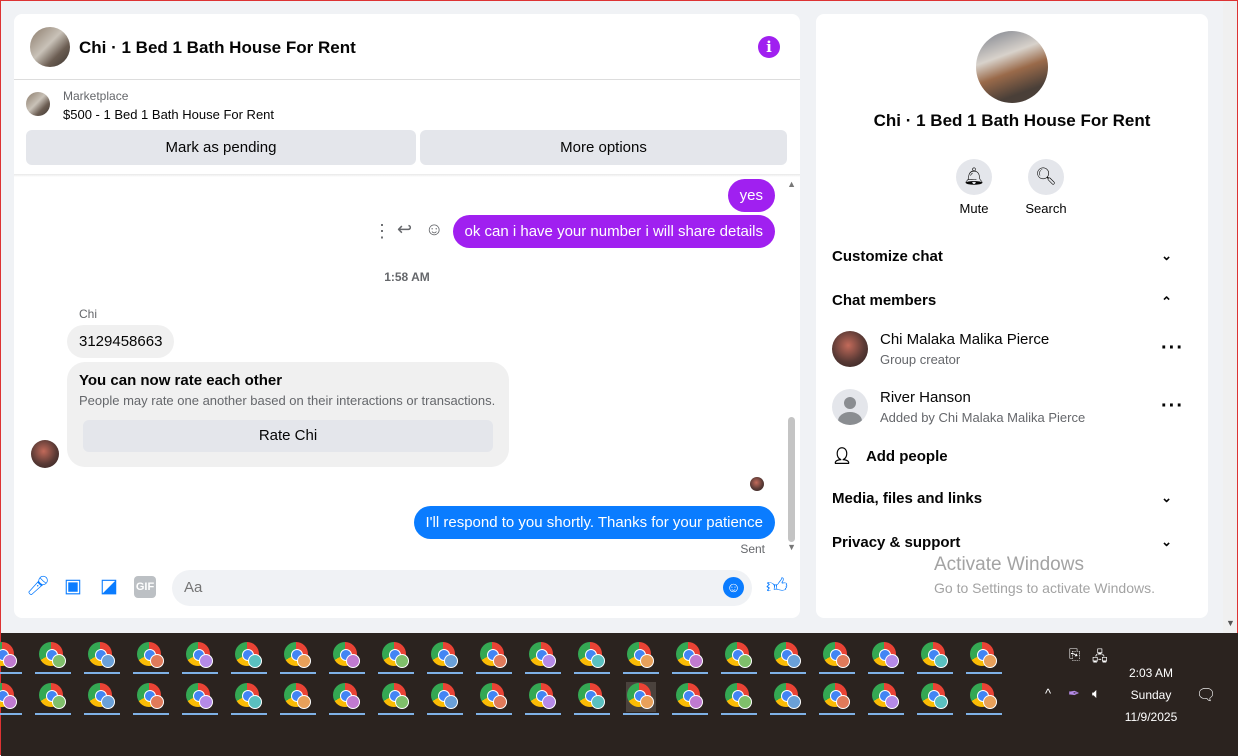  I want to click on media-files-row: Media, files and links ⌄, so click(1012, 498).